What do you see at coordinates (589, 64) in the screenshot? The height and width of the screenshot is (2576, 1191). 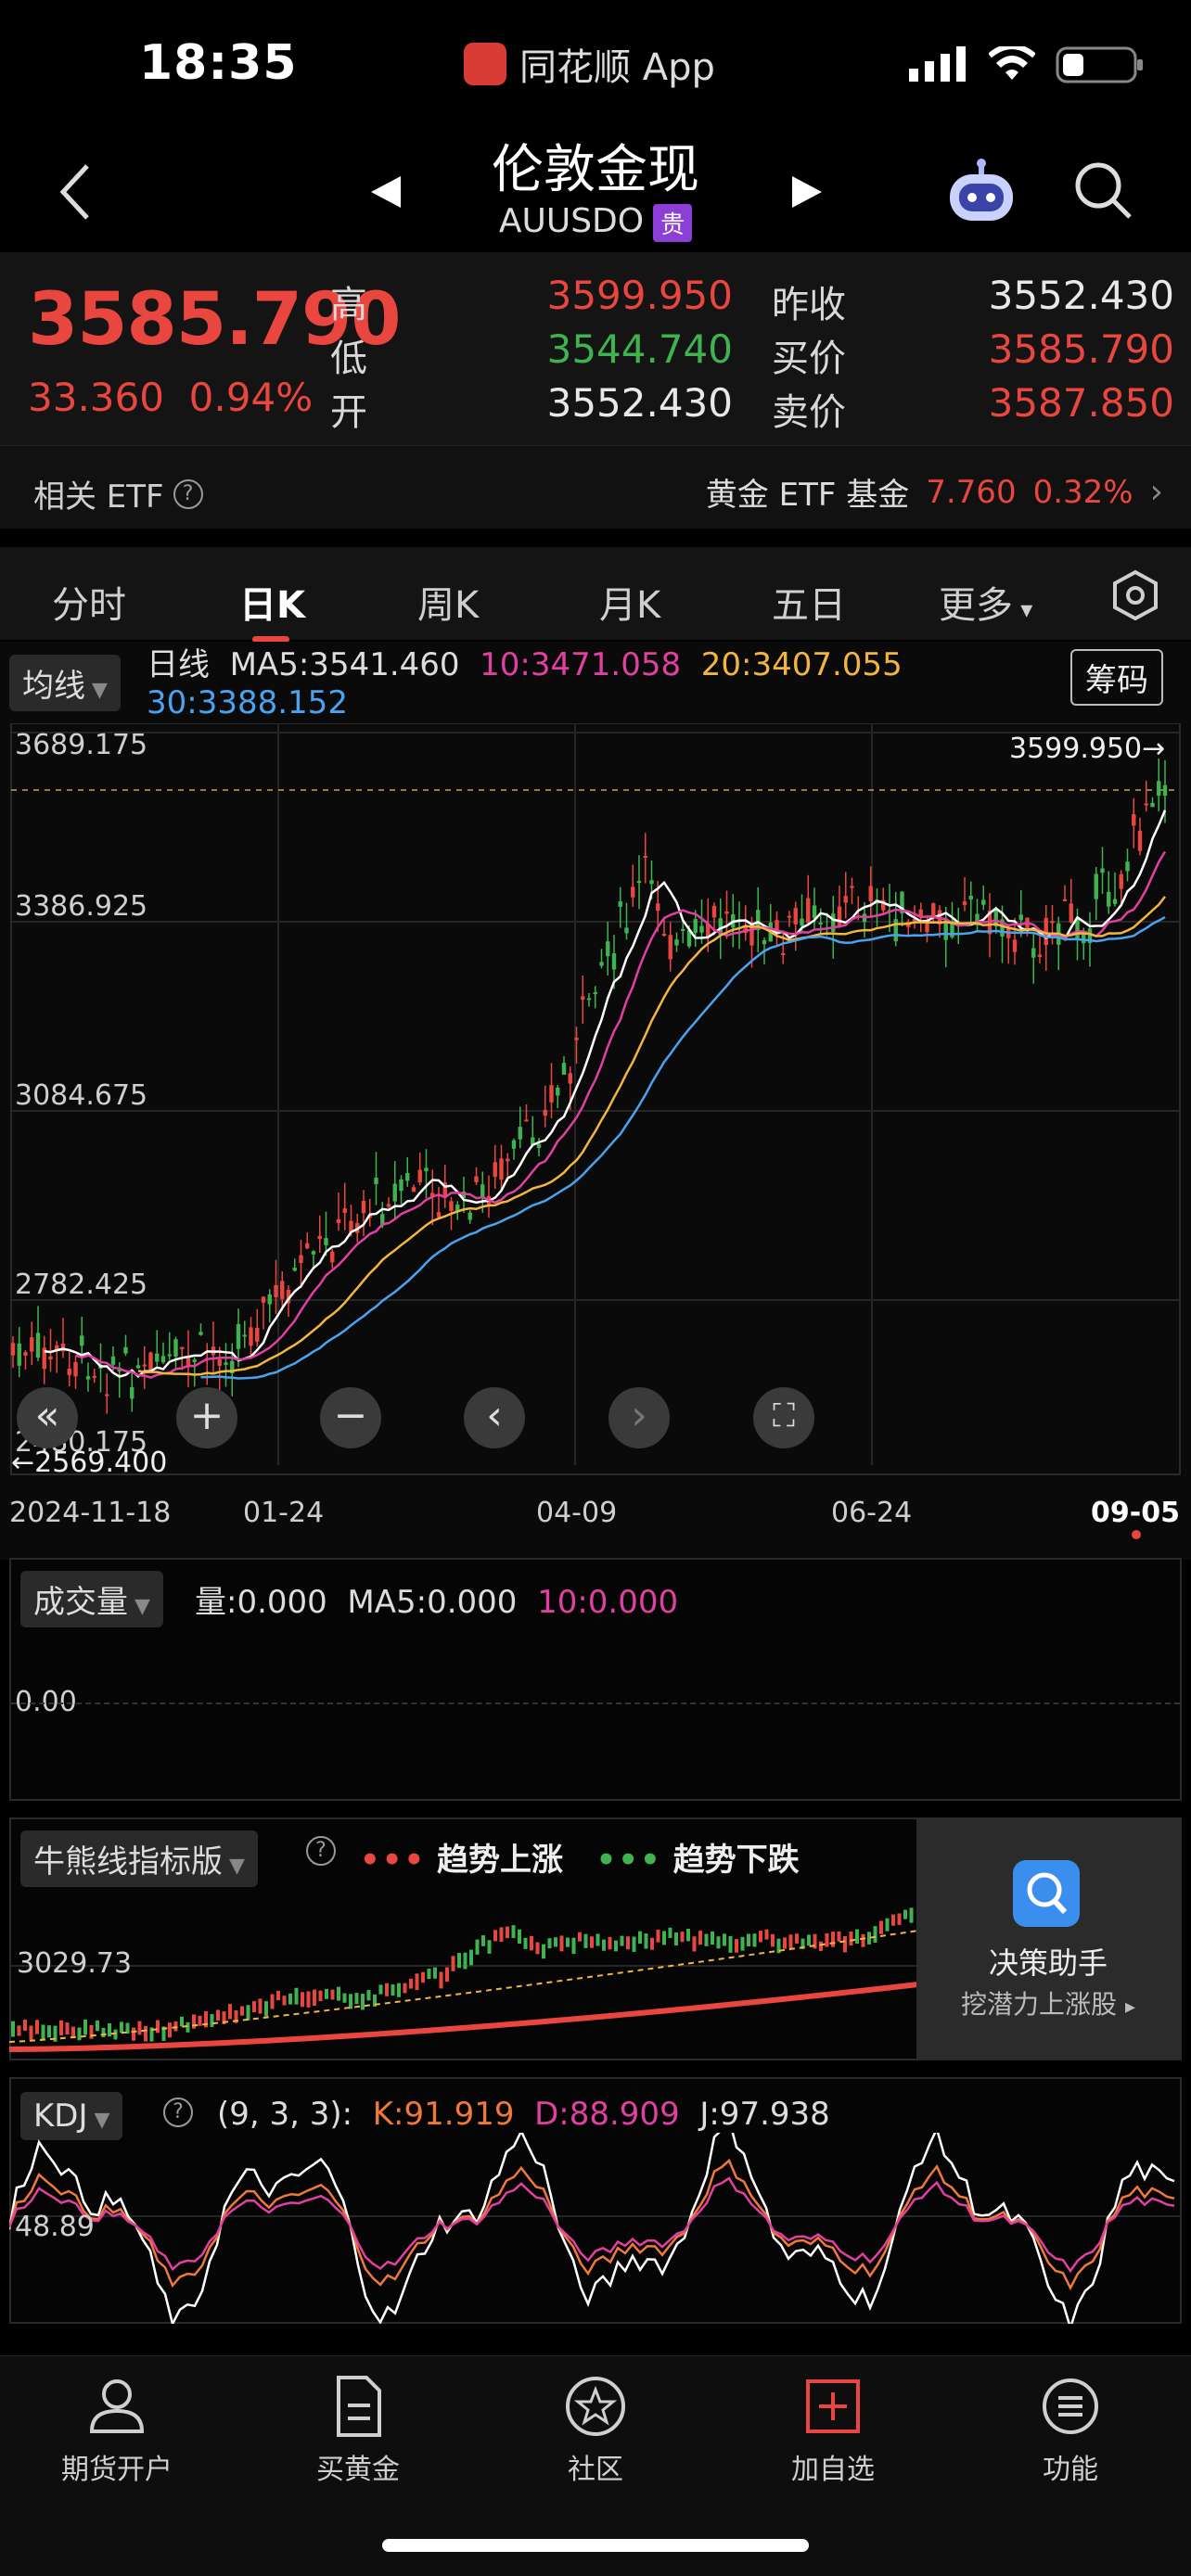 I see `status-app-name: 同花顺 App` at bounding box center [589, 64].